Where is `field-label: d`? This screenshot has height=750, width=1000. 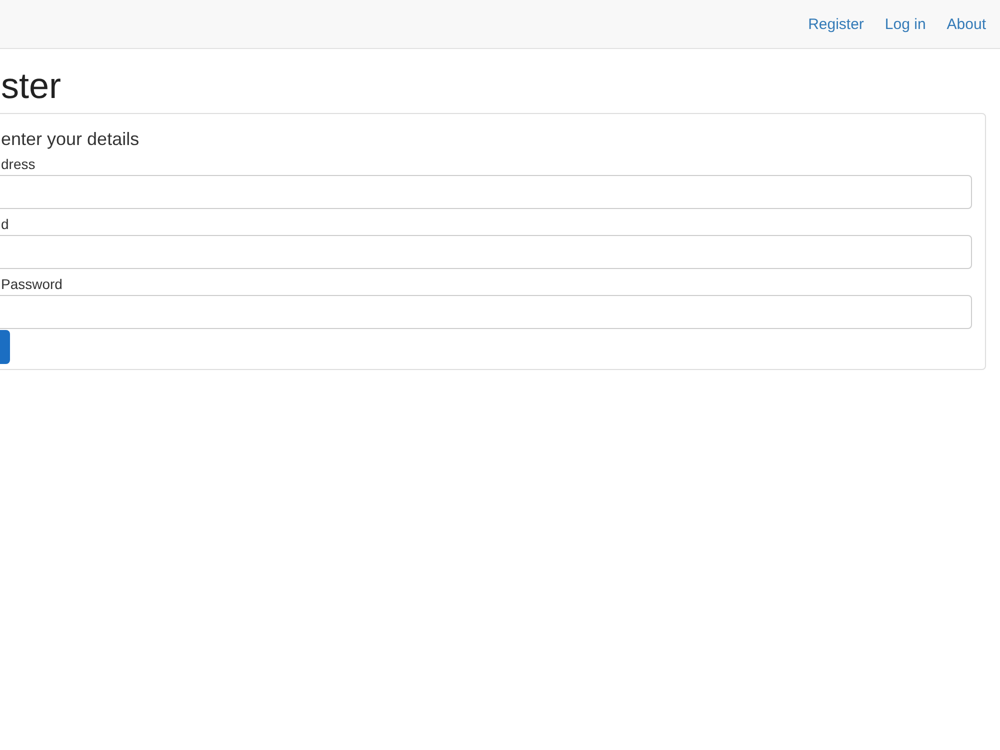 field-label: d is located at coordinates (5, 224).